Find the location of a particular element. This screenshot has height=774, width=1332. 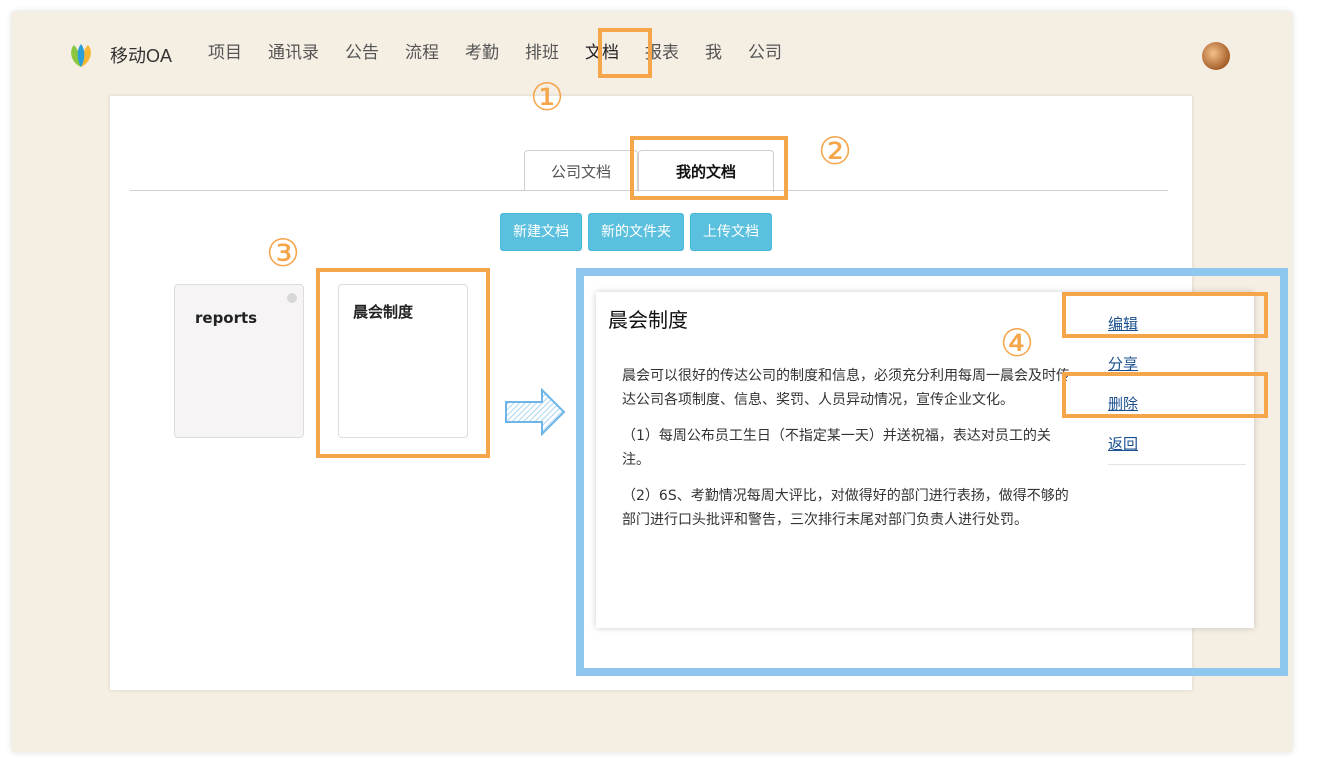

main-nav: 项目 通讯录 公告 流程 考勤 排班 文档 报表 我 公司 is located at coordinates (508, 53).